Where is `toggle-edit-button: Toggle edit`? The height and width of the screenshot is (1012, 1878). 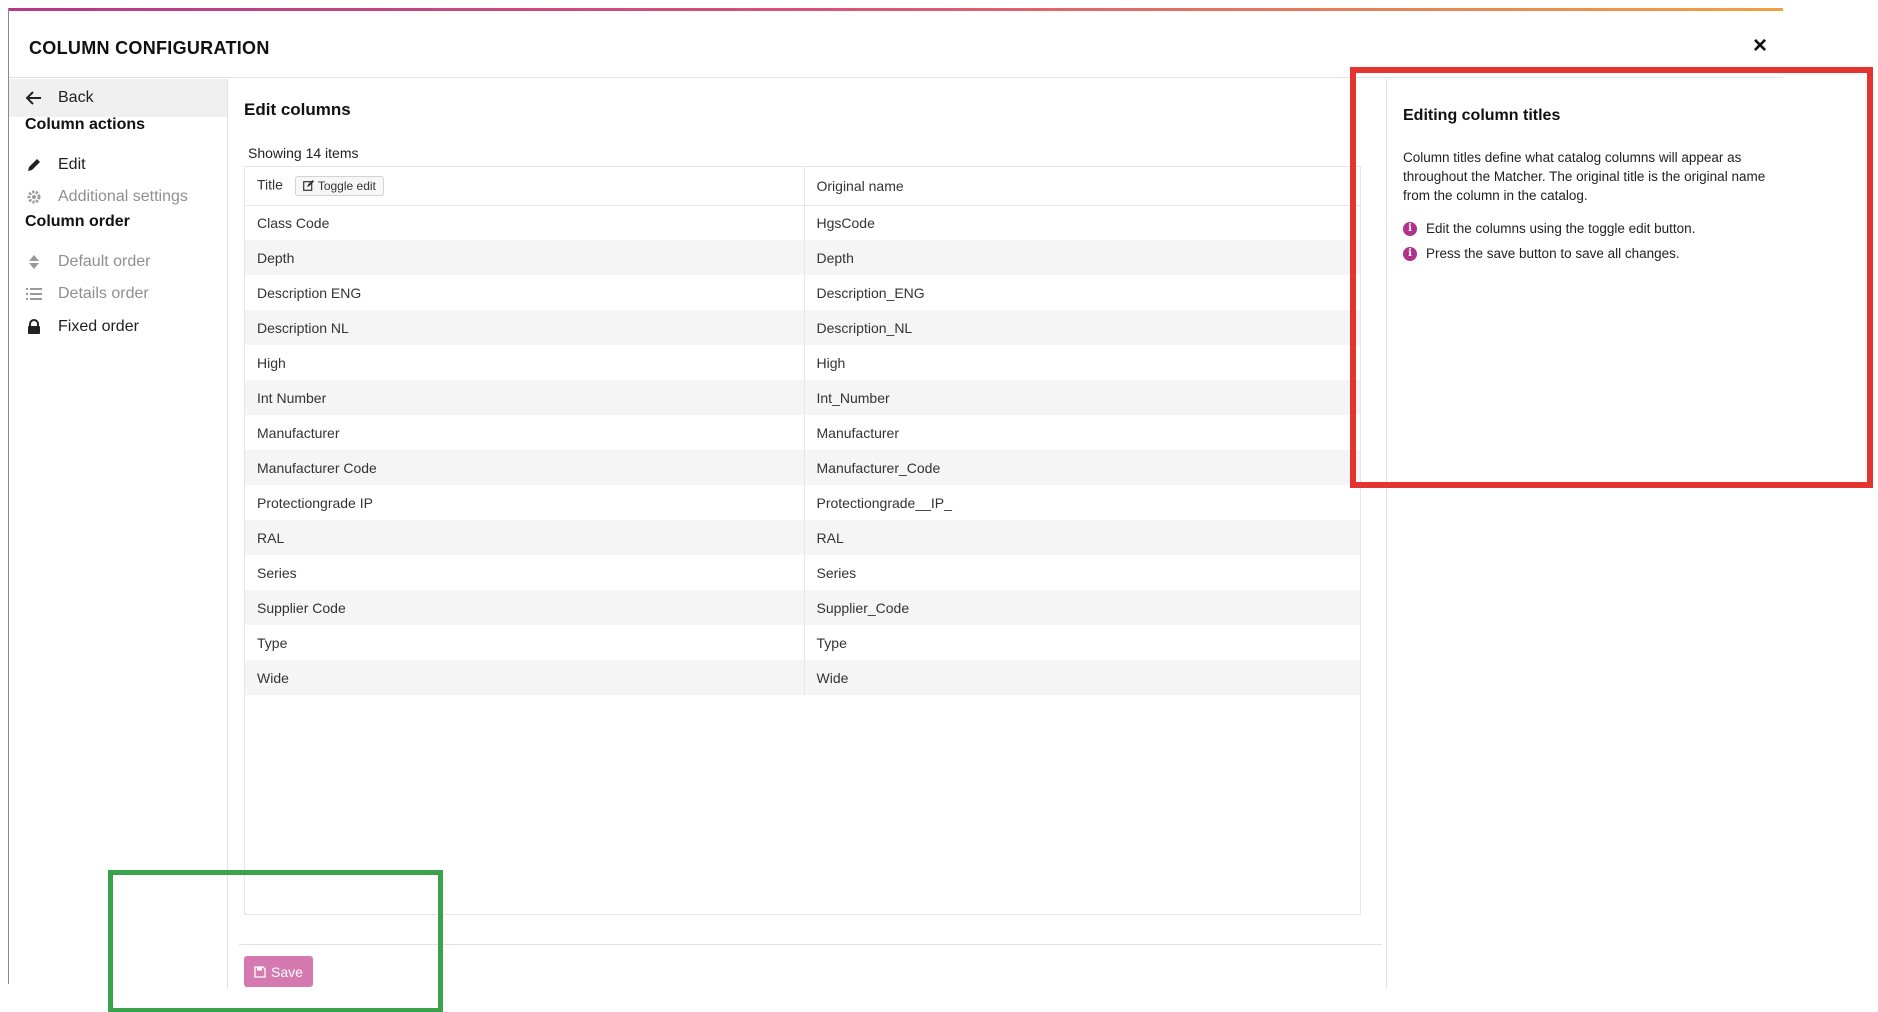 toggle-edit-button: Toggle edit is located at coordinates (339, 185).